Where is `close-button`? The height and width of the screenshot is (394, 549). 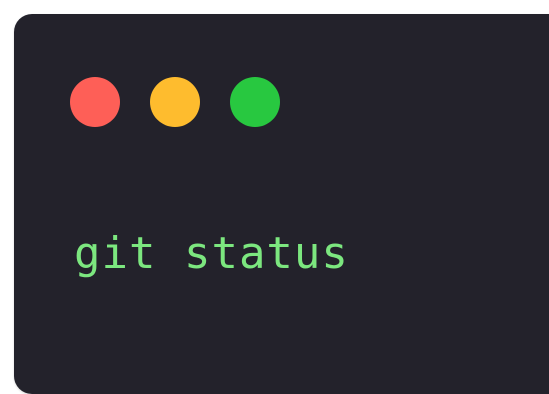
close-button is located at coordinates (95, 102).